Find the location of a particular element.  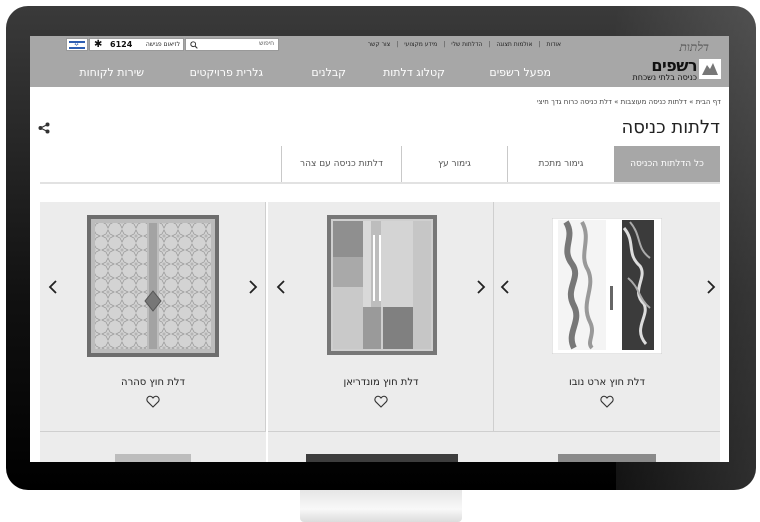

product-title: דלת חוץ ארט נובו is located at coordinates (607, 382).